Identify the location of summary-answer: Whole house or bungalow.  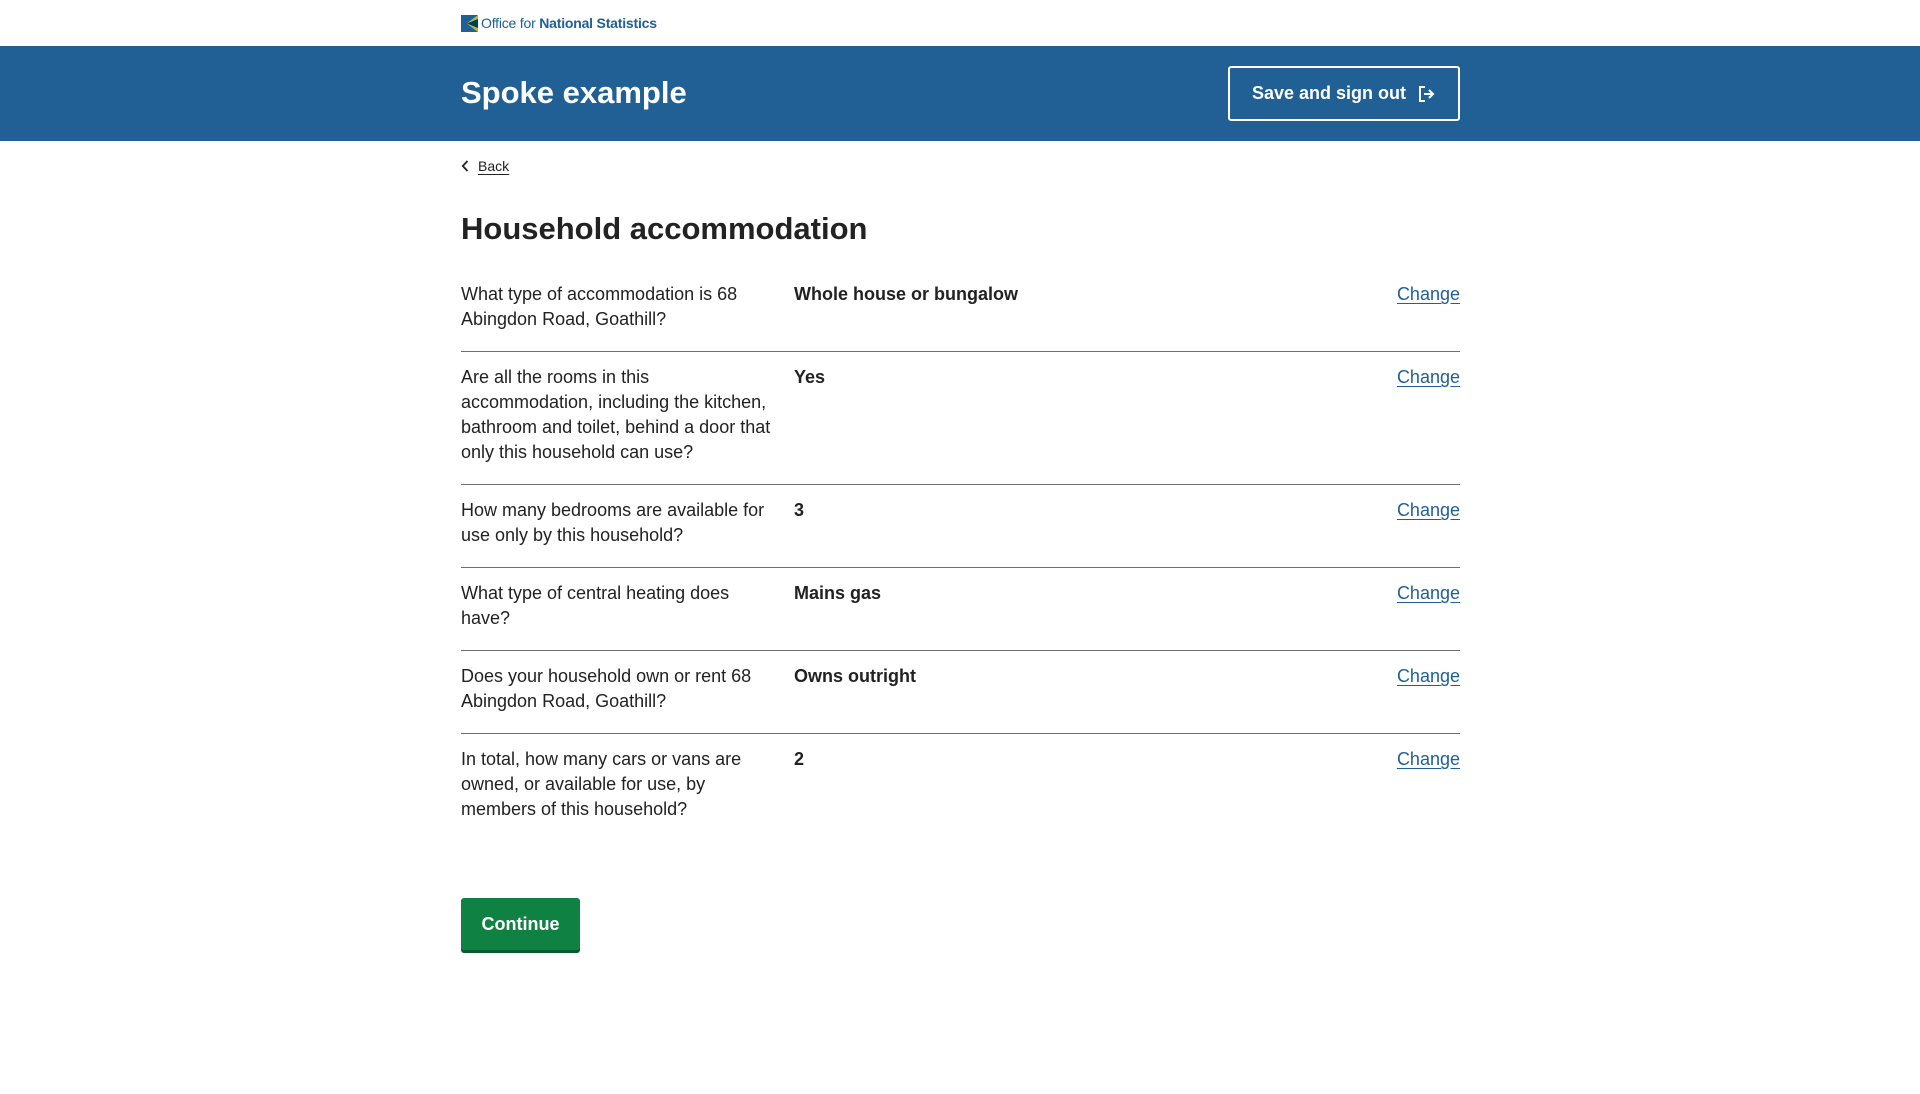
(906, 294).